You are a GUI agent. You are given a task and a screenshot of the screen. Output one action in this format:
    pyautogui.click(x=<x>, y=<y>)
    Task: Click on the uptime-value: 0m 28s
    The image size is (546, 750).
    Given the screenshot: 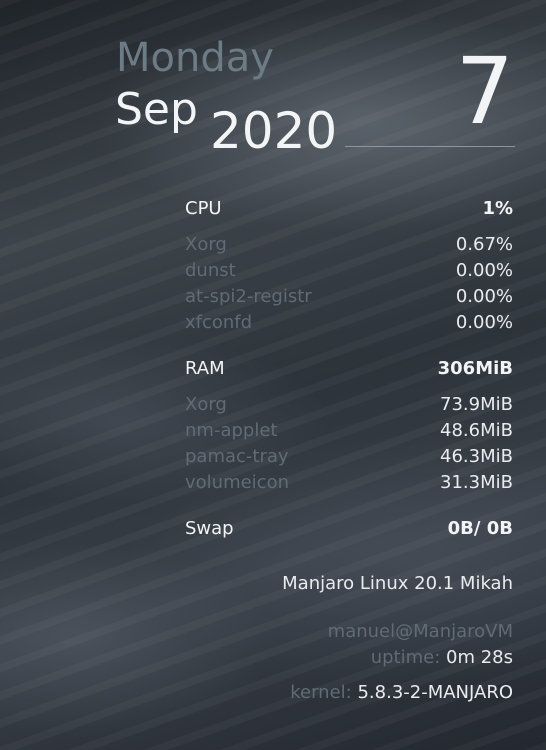 What is the action you would take?
    pyautogui.click(x=479, y=657)
    